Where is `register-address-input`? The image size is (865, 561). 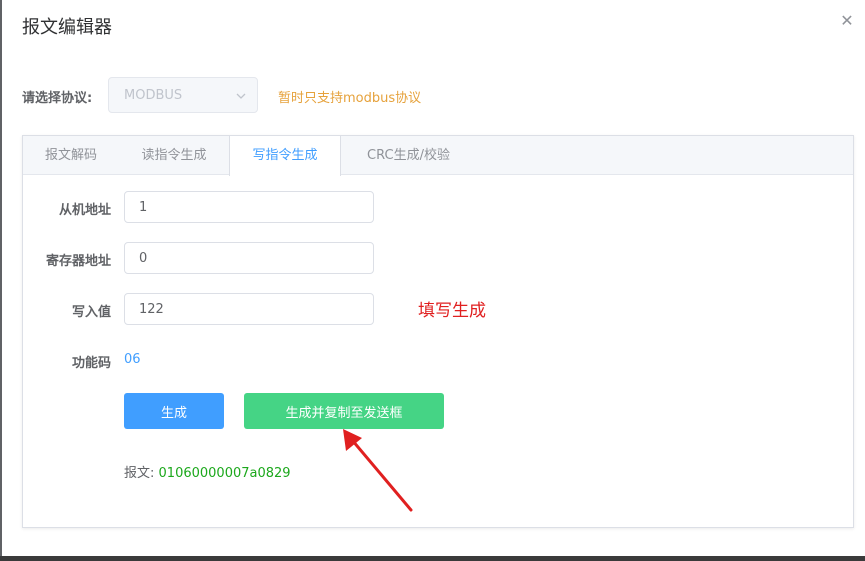 register-address-input is located at coordinates (249, 258).